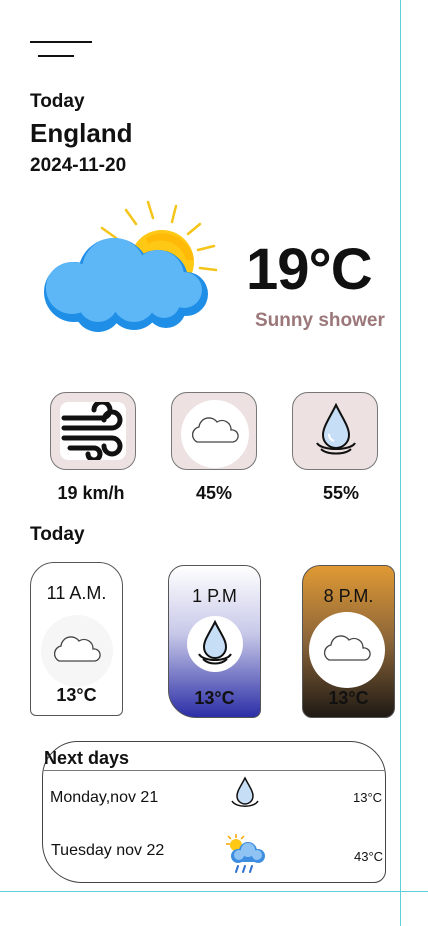  I want to click on current-temperature: 19°C, so click(309, 269).